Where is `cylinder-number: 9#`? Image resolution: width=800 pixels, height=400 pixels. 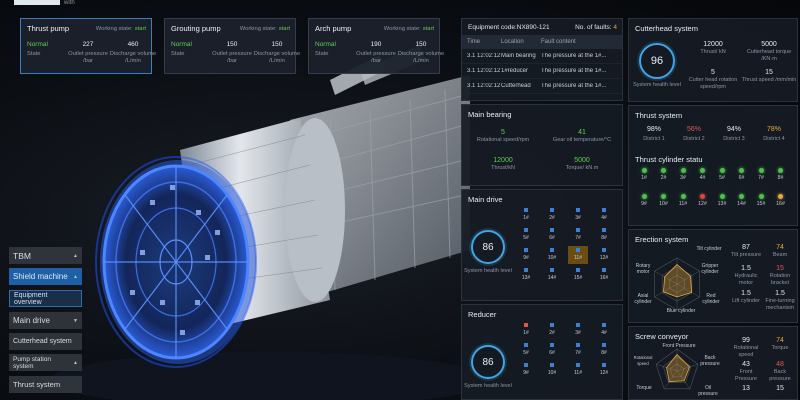
cylinder-number: 9# is located at coordinates (644, 204).